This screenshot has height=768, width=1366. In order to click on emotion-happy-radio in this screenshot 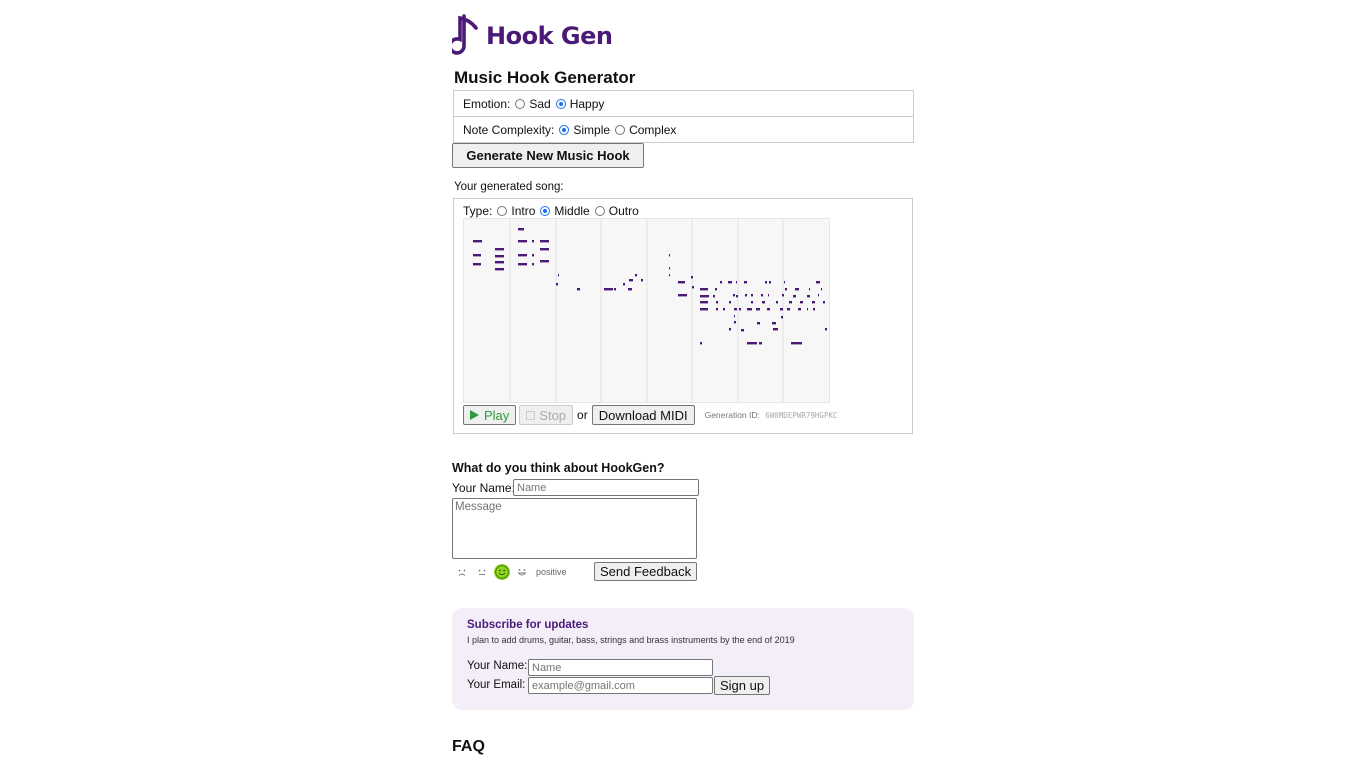, I will do `click(560, 103)`.